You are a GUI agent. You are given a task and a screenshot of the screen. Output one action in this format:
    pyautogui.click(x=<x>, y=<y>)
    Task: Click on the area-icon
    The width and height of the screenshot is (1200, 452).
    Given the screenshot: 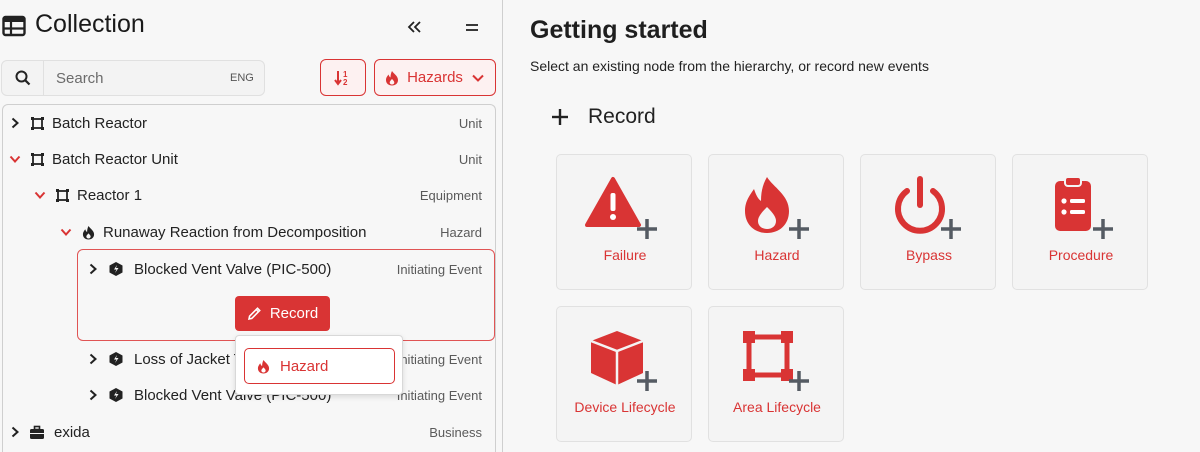 What is the action you would take?
    pyautogui.click(x=776, y=361)
    